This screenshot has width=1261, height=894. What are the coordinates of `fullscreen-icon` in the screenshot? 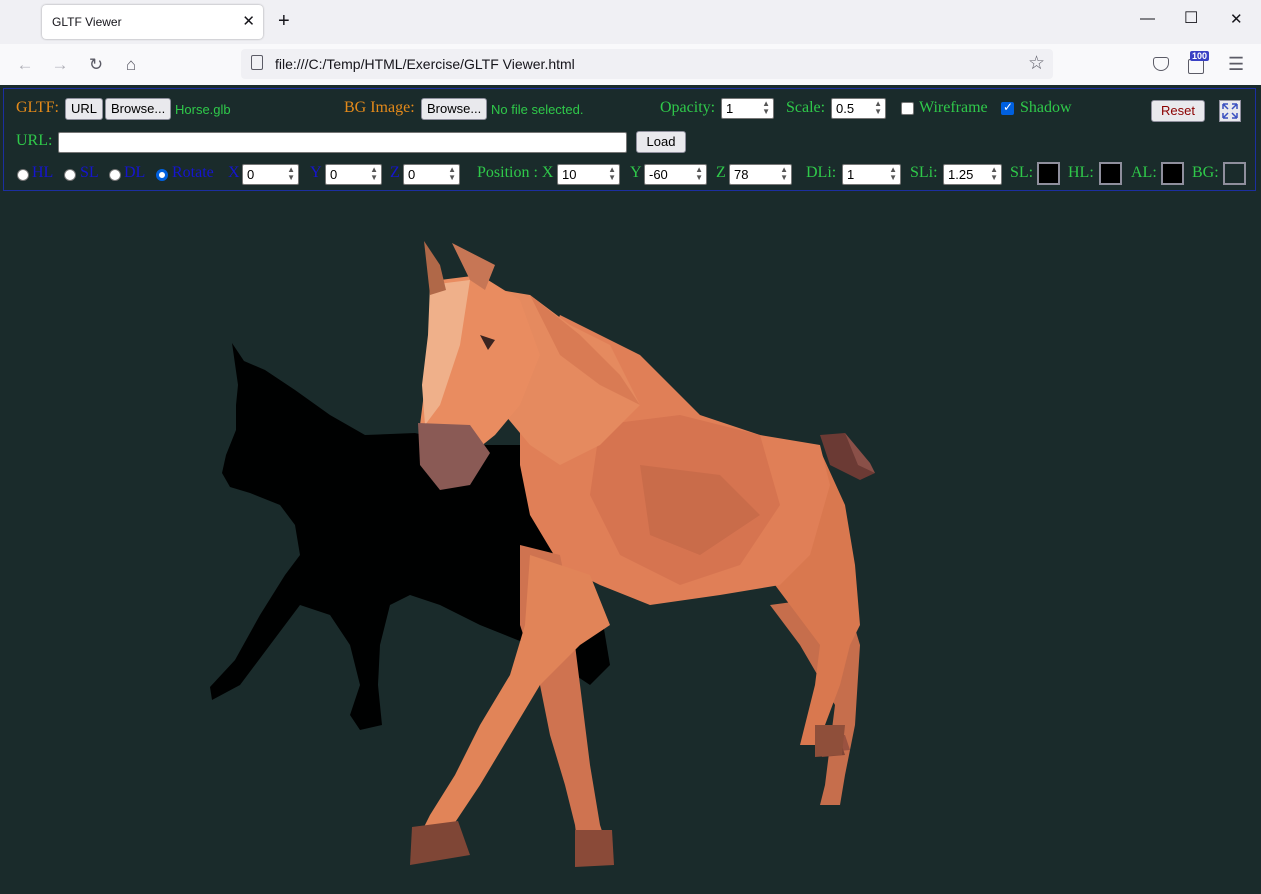 It's located at (1230, 111).